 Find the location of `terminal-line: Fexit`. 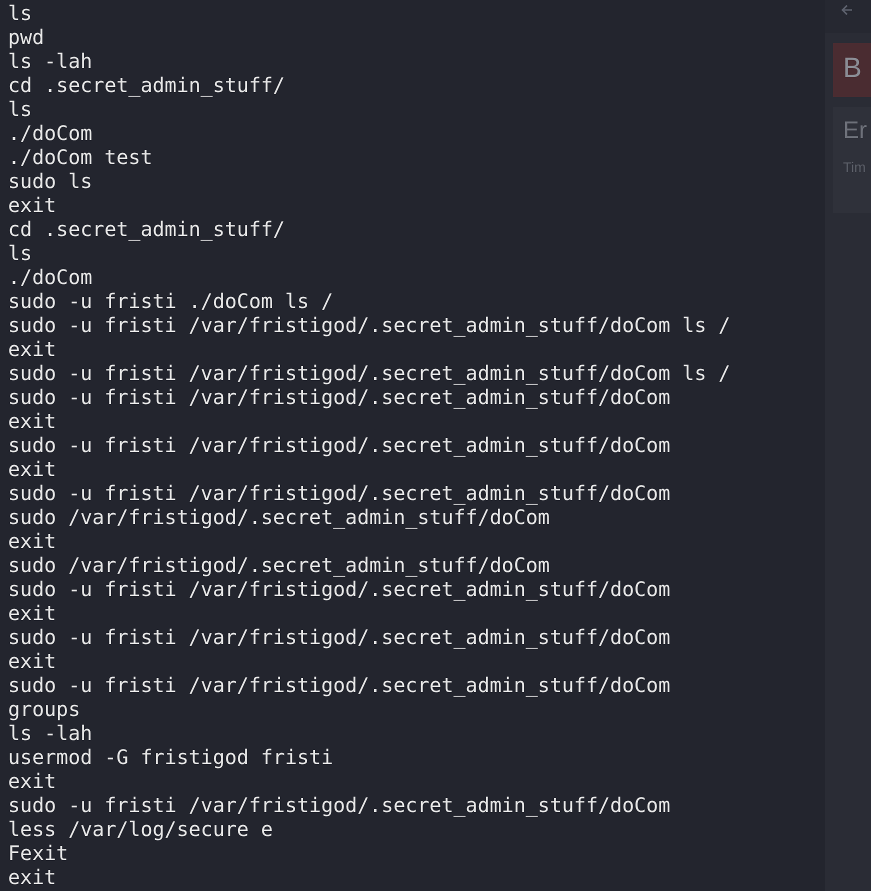

terminal-line: Fexit is located at coordinates (38, 853).